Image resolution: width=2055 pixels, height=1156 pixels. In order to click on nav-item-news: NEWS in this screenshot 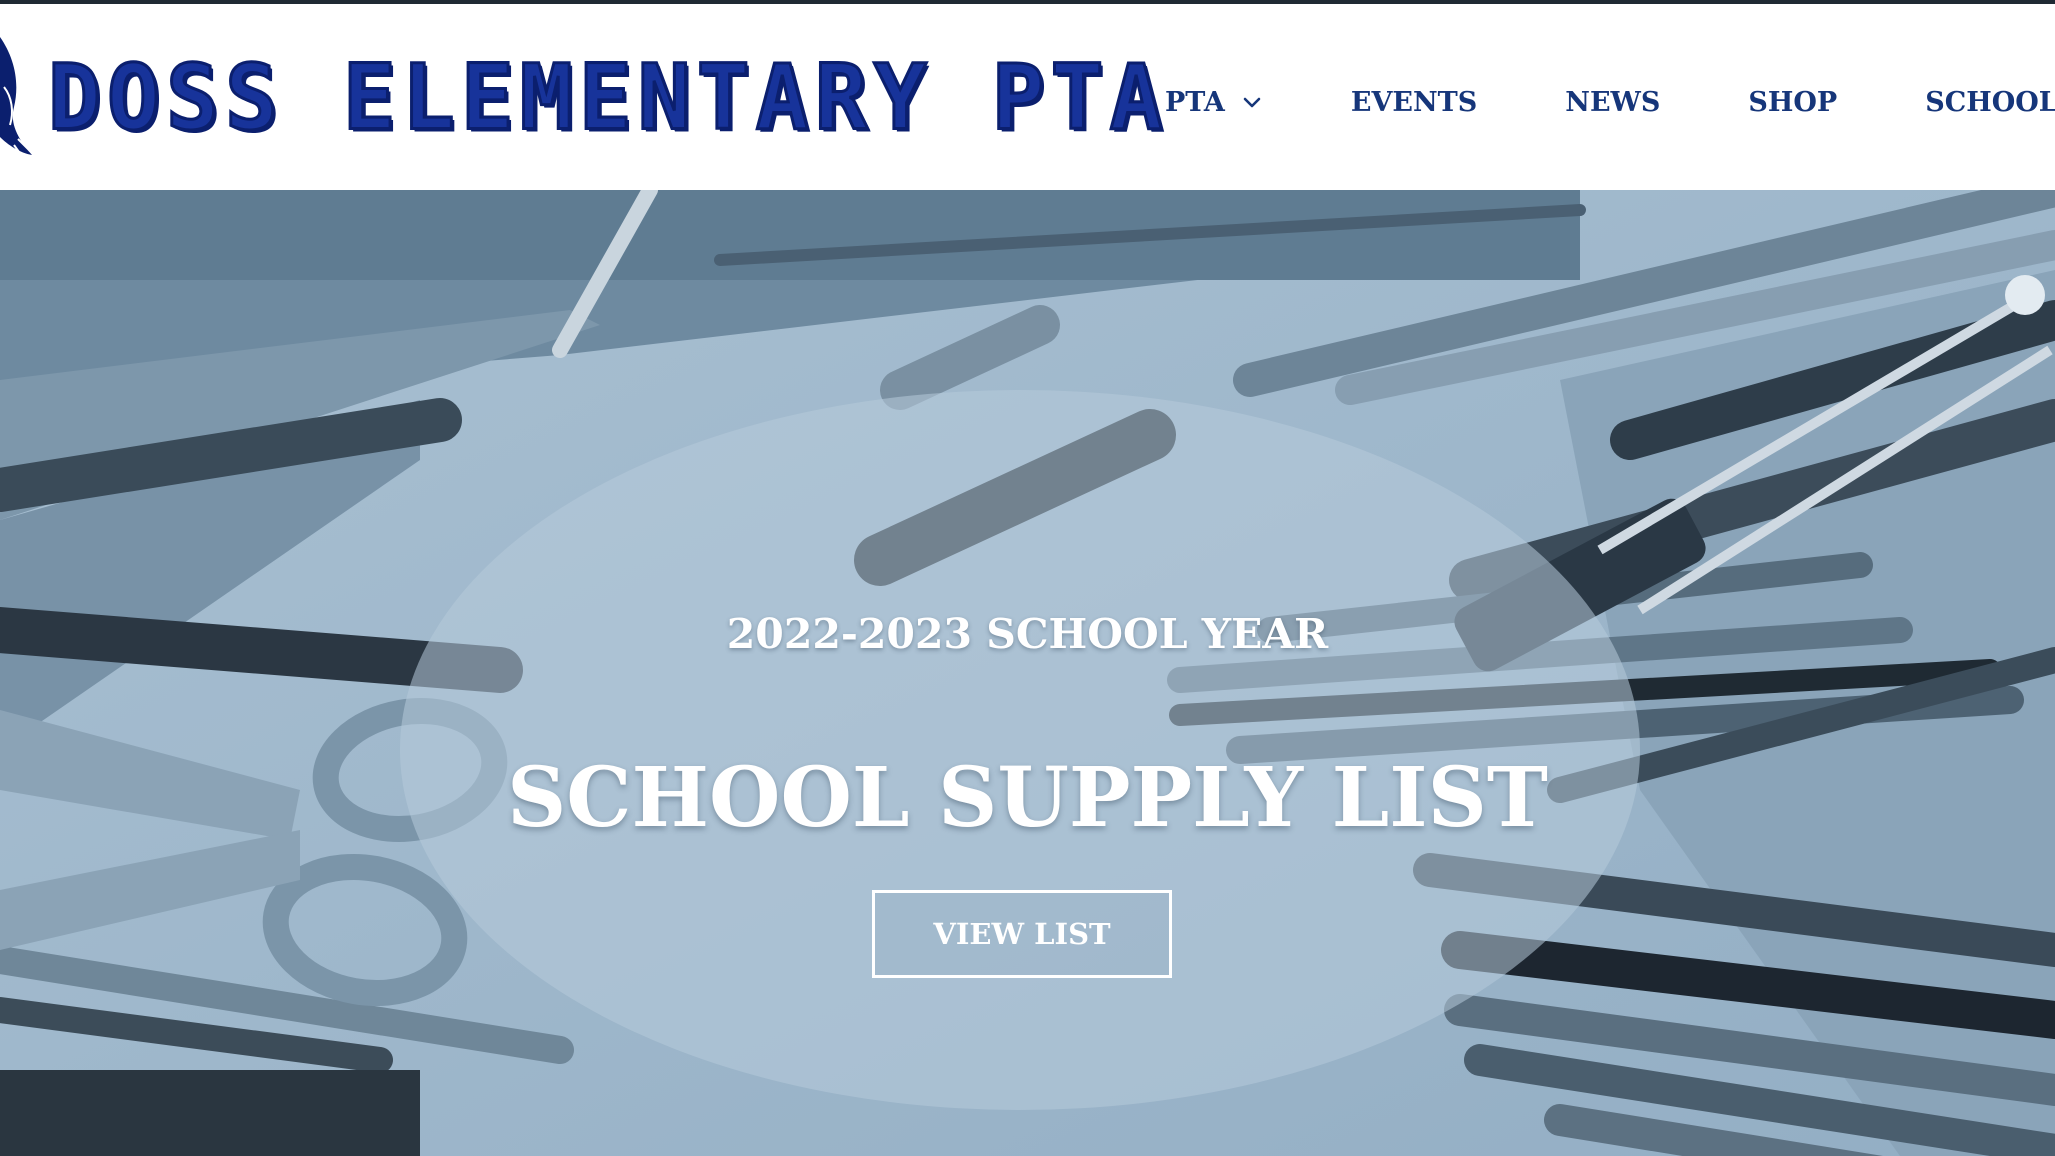, I will do `click(1612, 102)`.